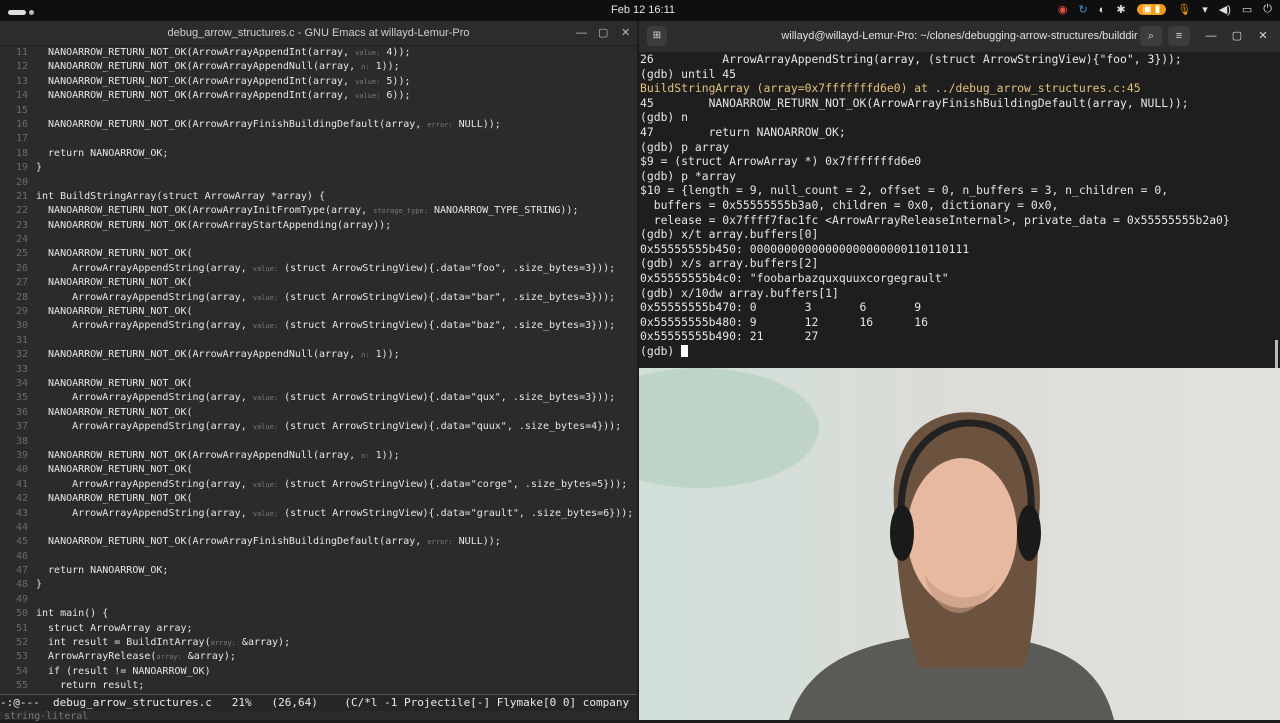  What do you see at coordinates (318, 312) in the screenshot?
I see `code-line: 29 NANOARROW_RETURN_NOT_OK(` at bounding box center [318, 312].